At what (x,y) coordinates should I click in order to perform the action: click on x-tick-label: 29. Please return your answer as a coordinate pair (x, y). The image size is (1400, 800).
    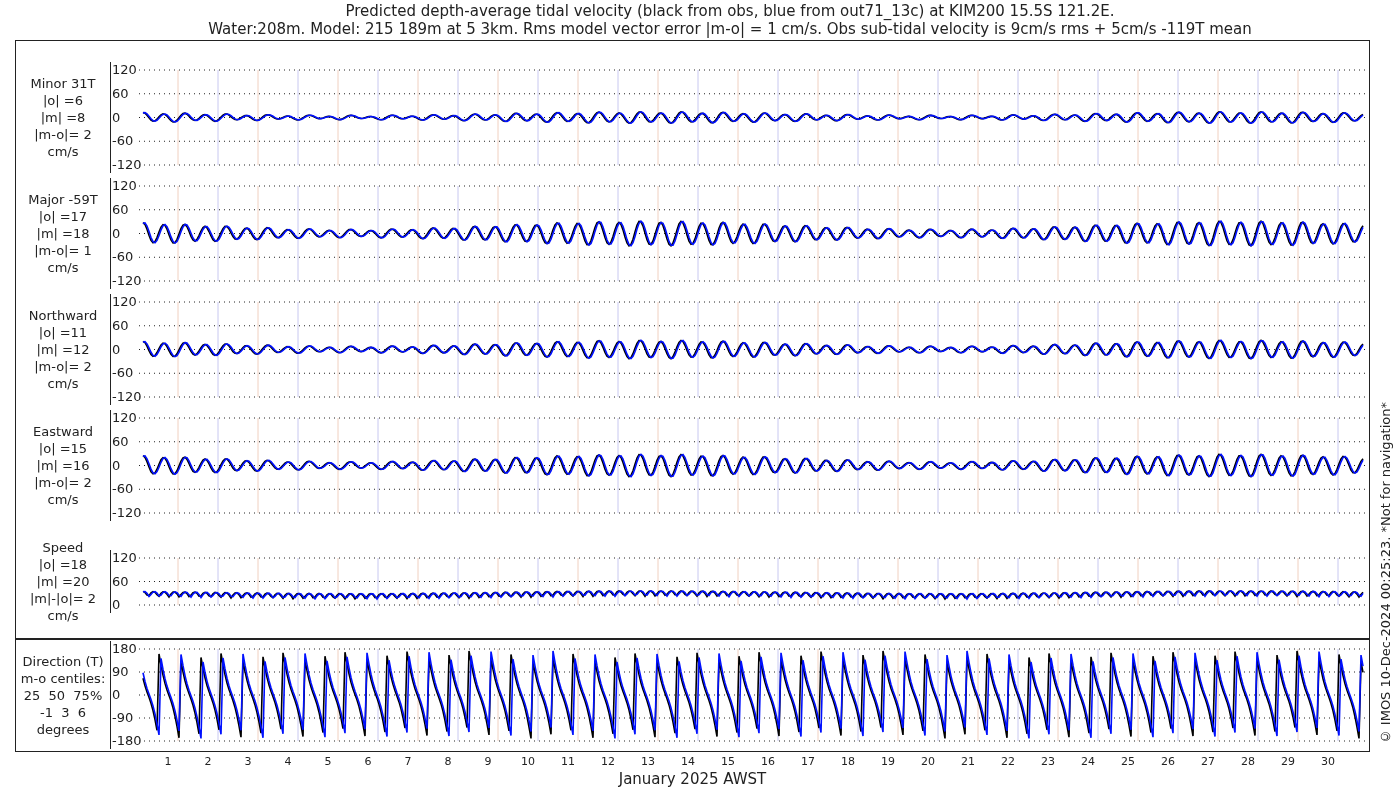
    Looking at the image, I should click on (1288, 761).